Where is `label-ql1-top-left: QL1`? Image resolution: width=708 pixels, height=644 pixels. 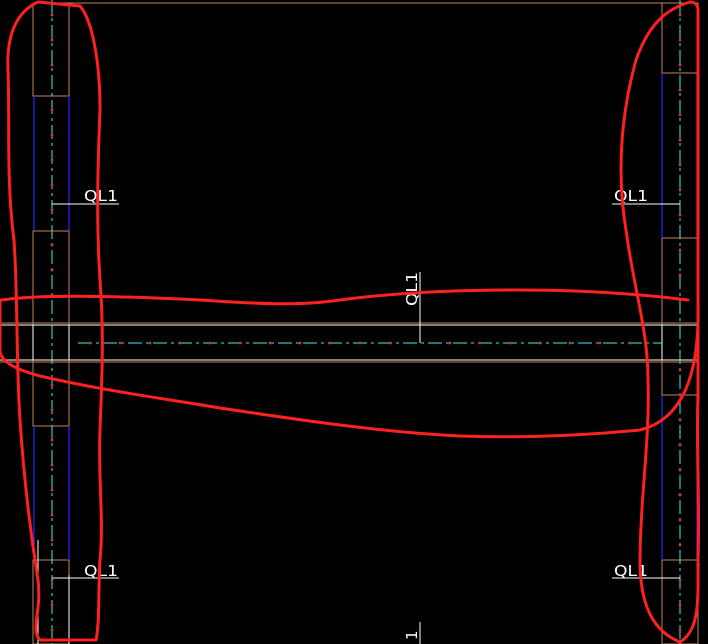
label-ql1-top-left: QL1 is located at coordinates (101, 196).